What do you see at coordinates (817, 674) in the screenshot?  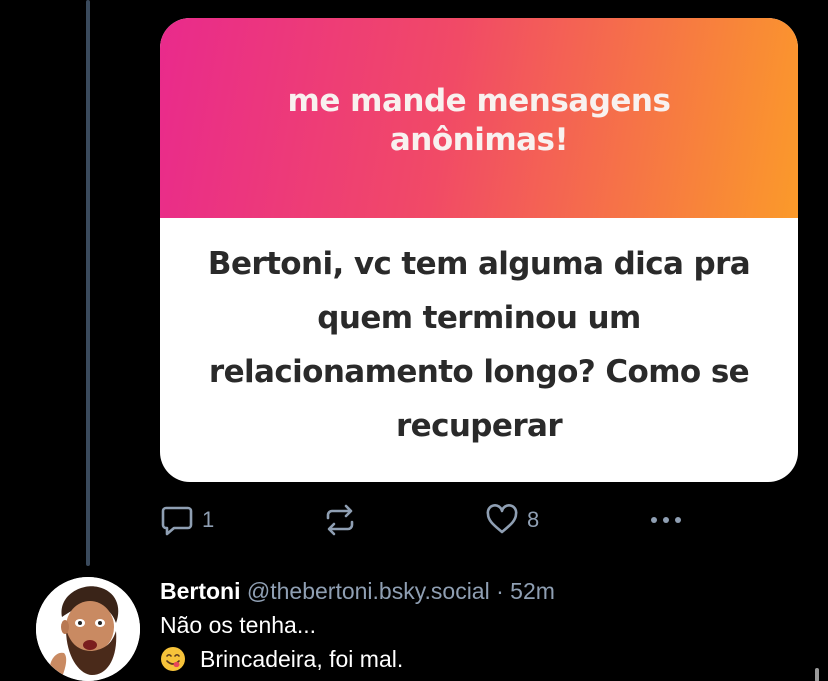 I see `scrollbar` at bounding box center [817, 674].